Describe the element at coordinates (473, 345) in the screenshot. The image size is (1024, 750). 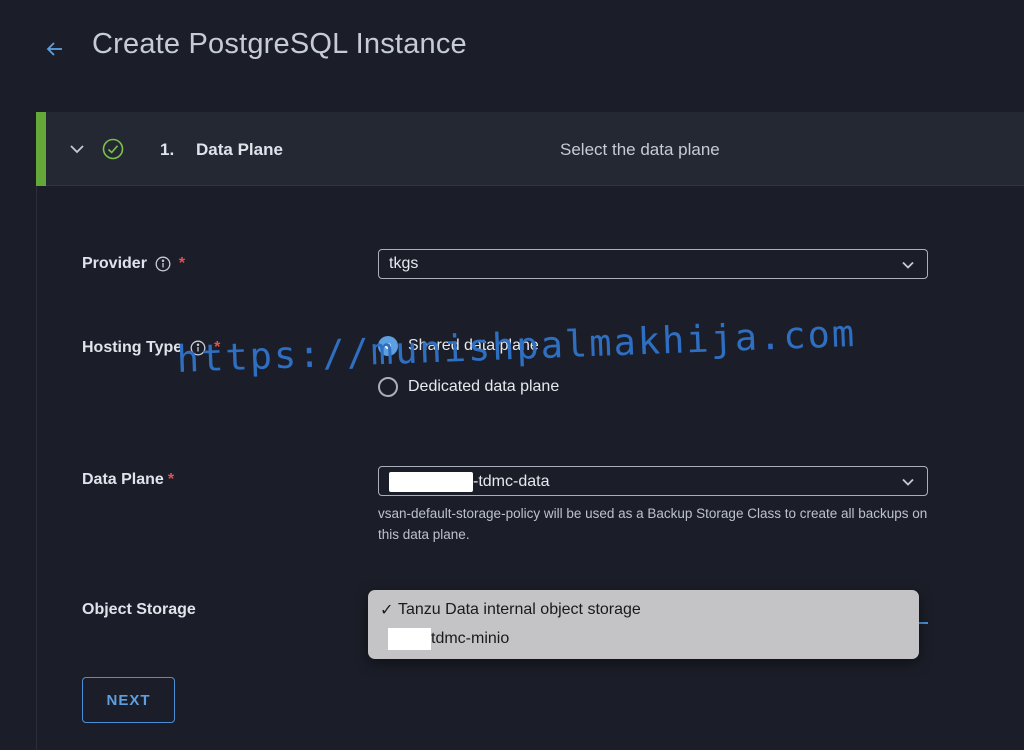
I see `radio-label: Shared data plane` at that location.